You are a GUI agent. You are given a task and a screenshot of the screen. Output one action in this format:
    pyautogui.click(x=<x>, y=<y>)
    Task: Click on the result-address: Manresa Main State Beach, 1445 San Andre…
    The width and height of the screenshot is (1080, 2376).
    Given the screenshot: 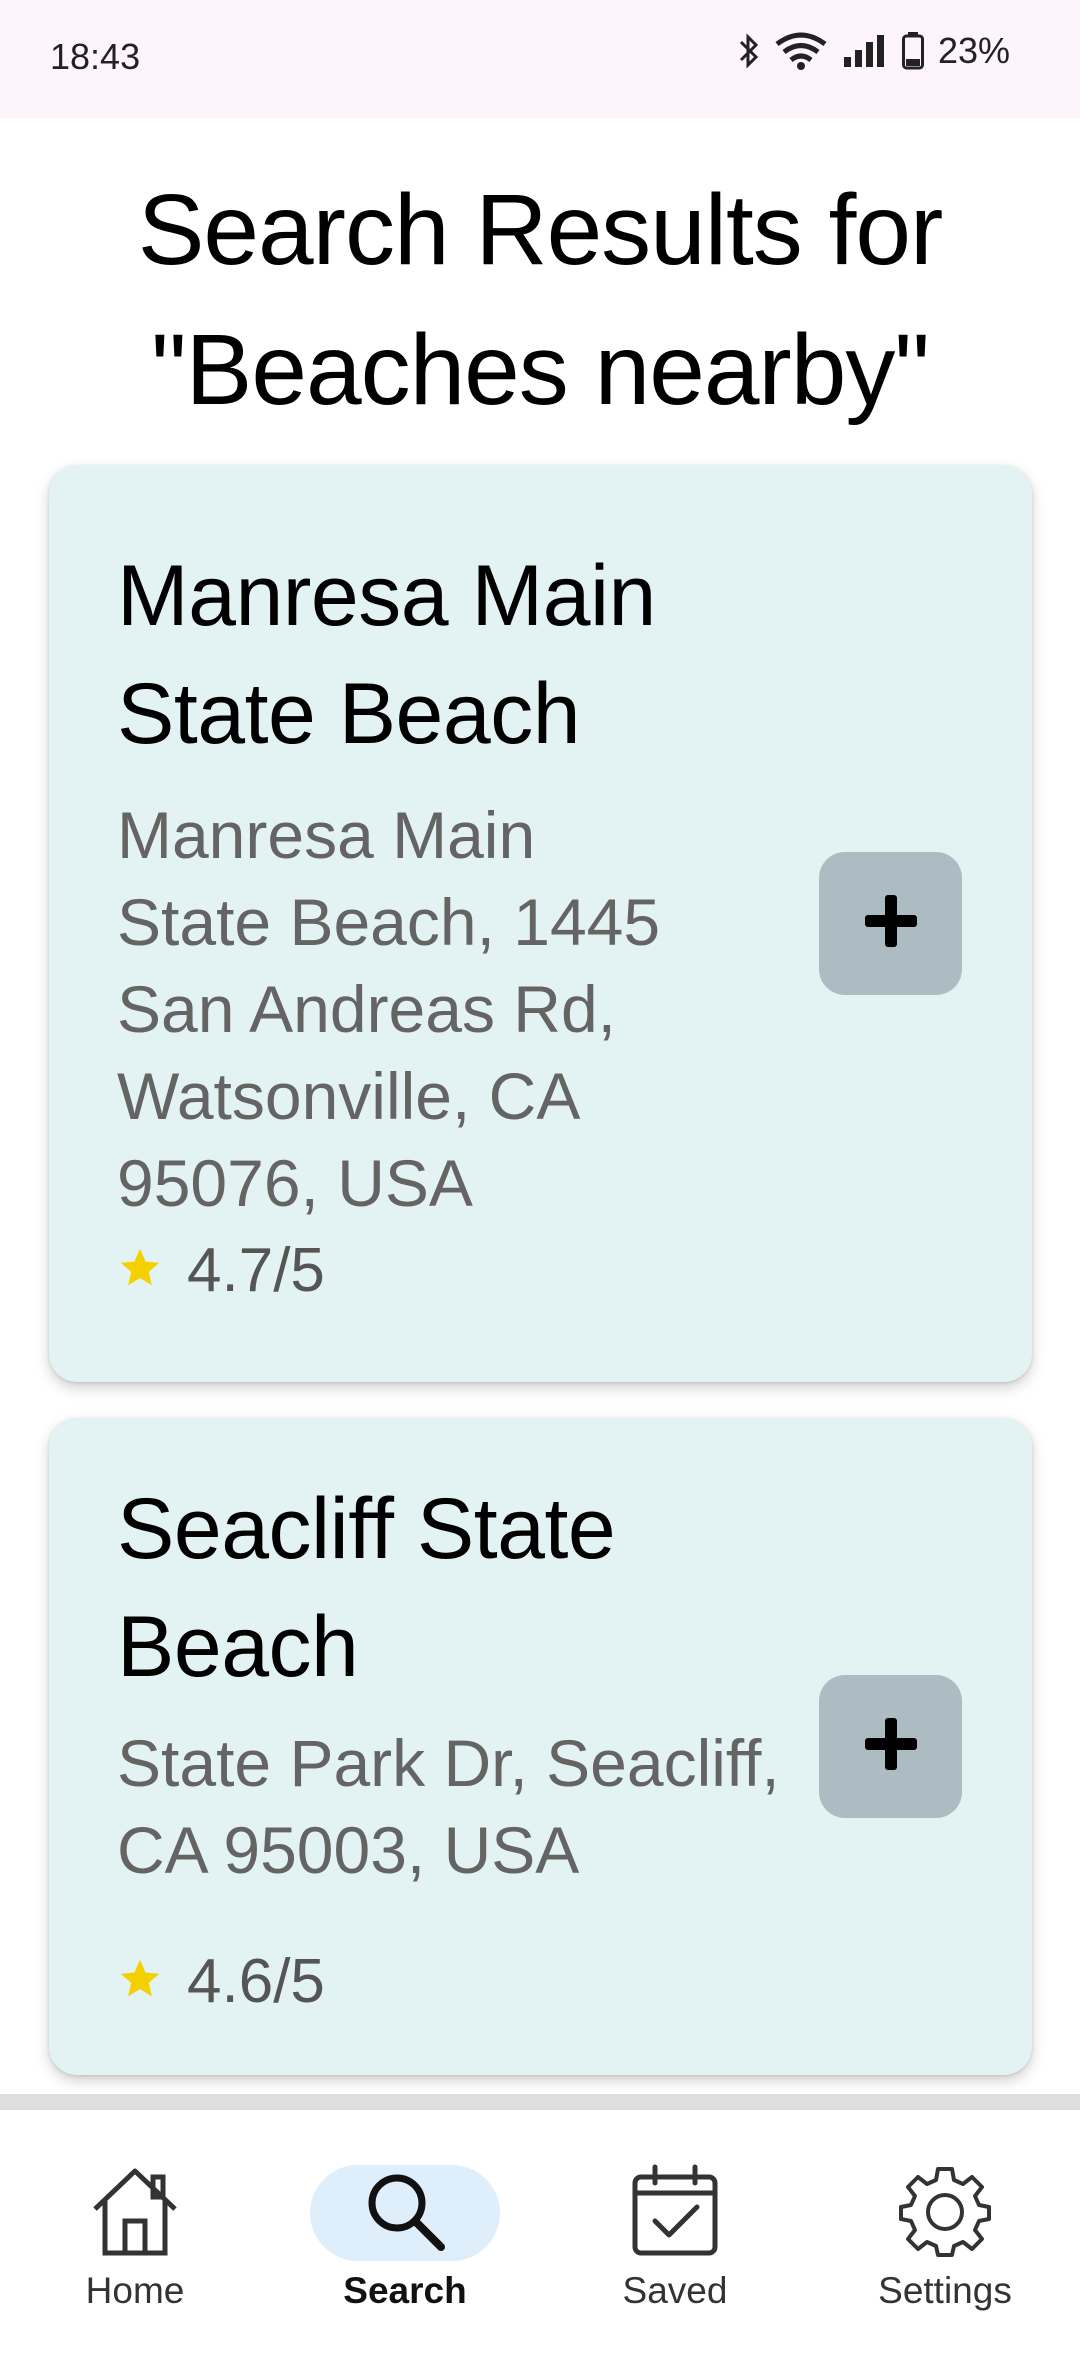 What is the action you would take?
    pyautogui.click(x=467, y=1009)
    